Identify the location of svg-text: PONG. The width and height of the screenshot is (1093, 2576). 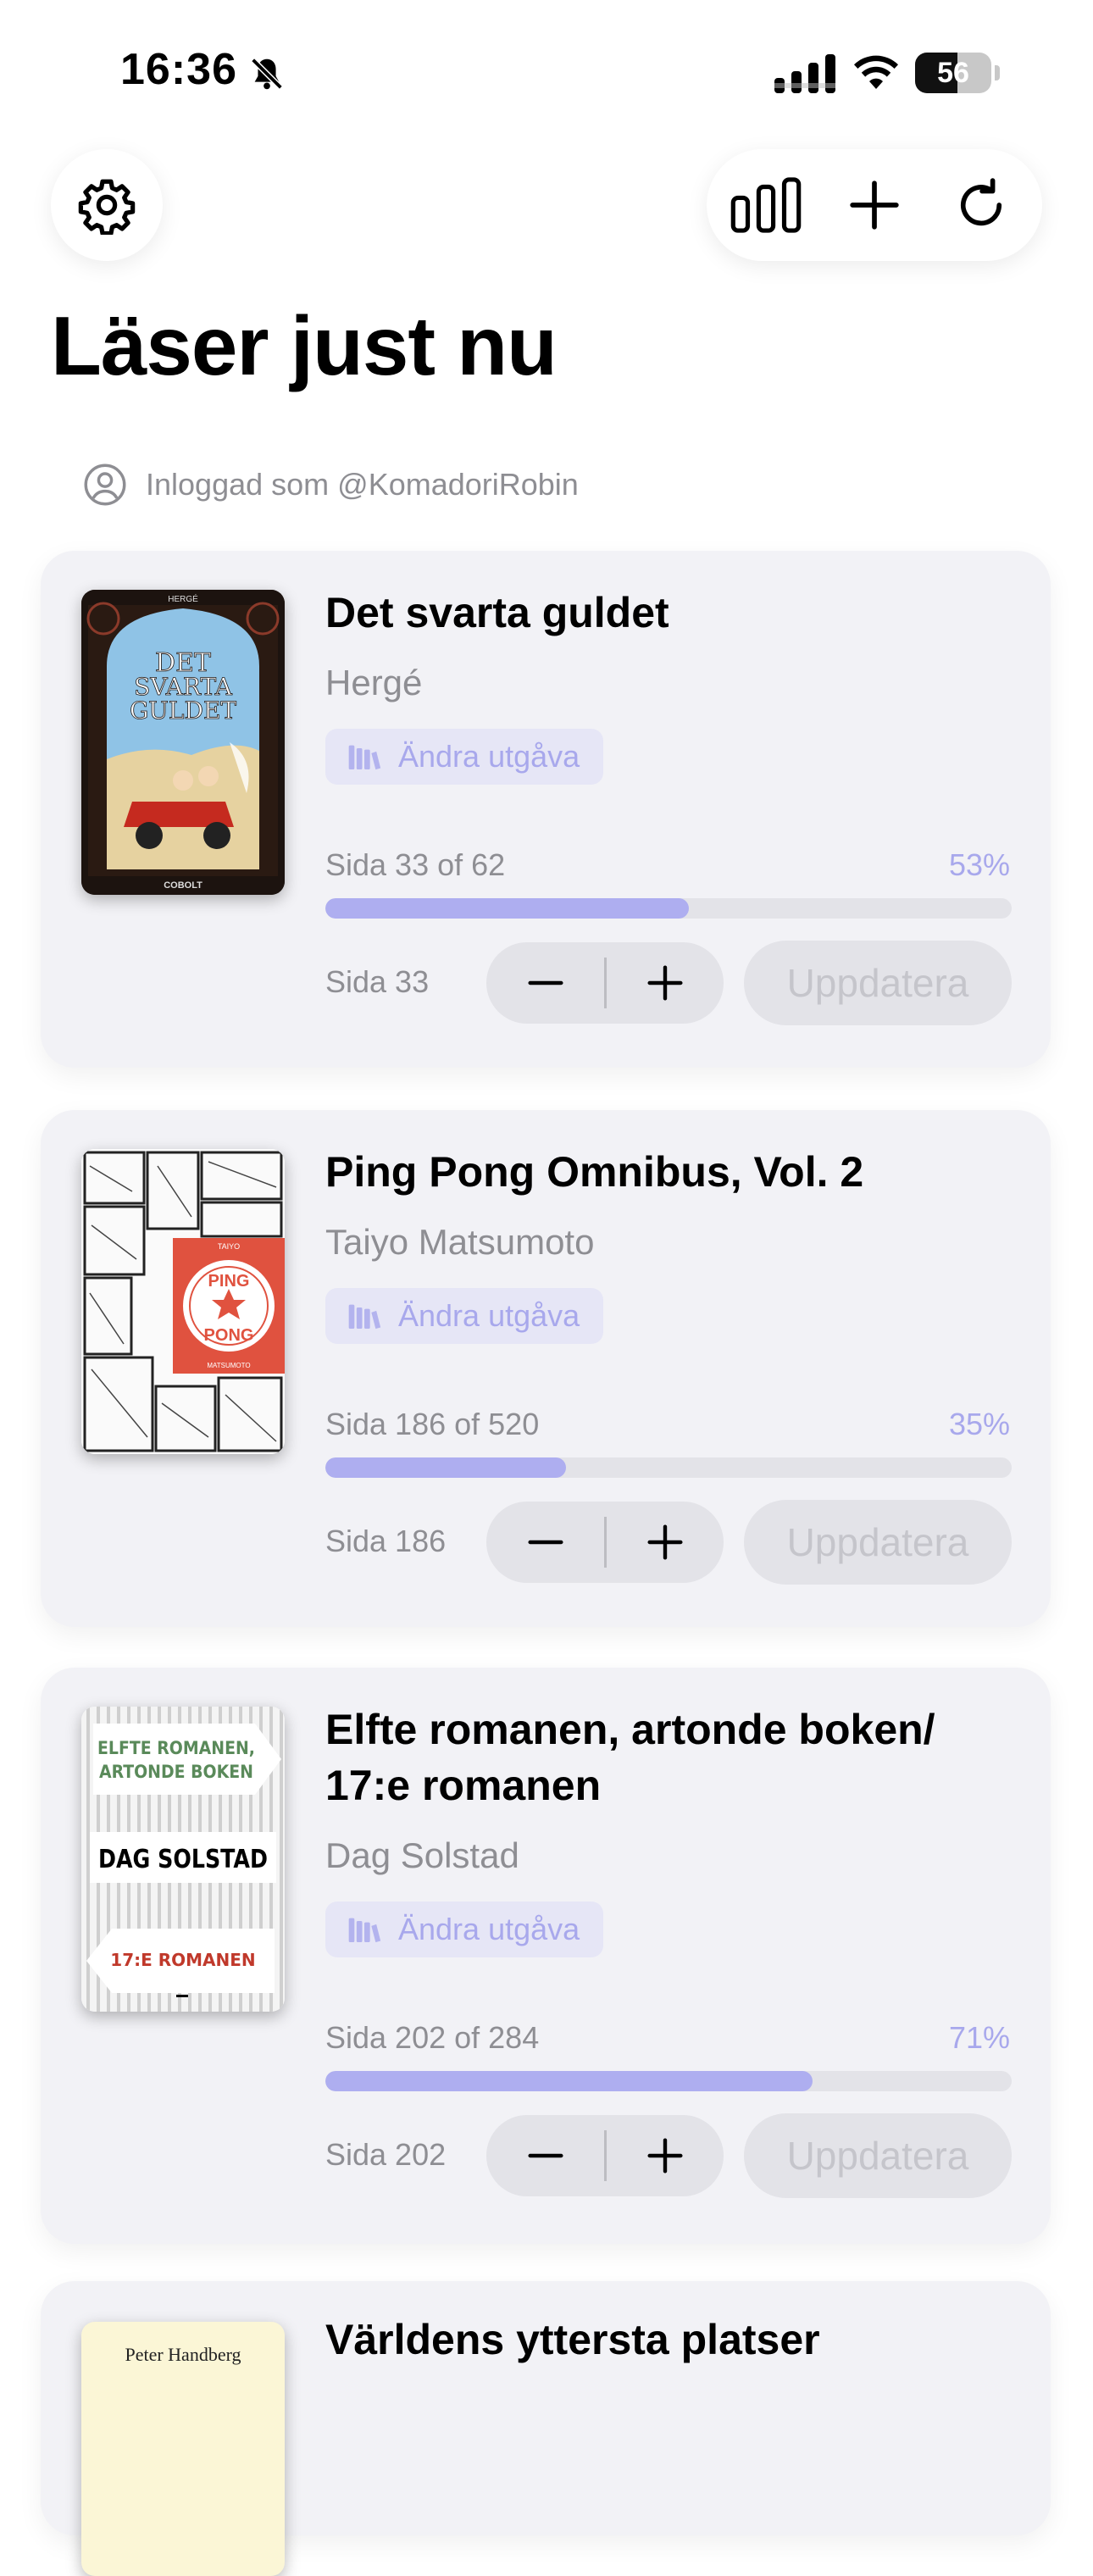
(229, 1335).